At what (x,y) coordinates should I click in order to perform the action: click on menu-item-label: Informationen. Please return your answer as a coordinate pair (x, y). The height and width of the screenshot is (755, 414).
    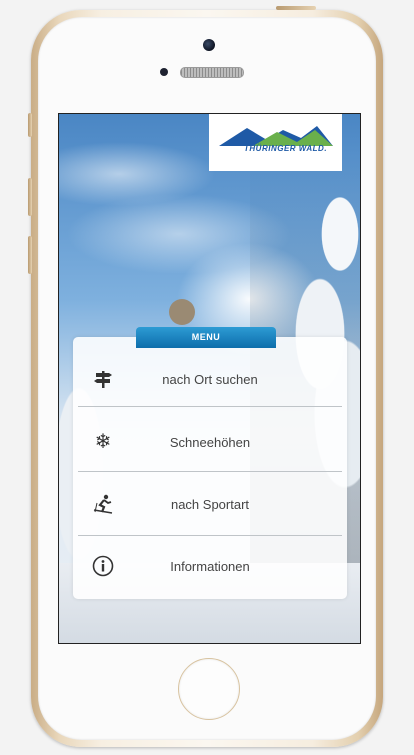
    Looking at the image, I should click on (210, 566).